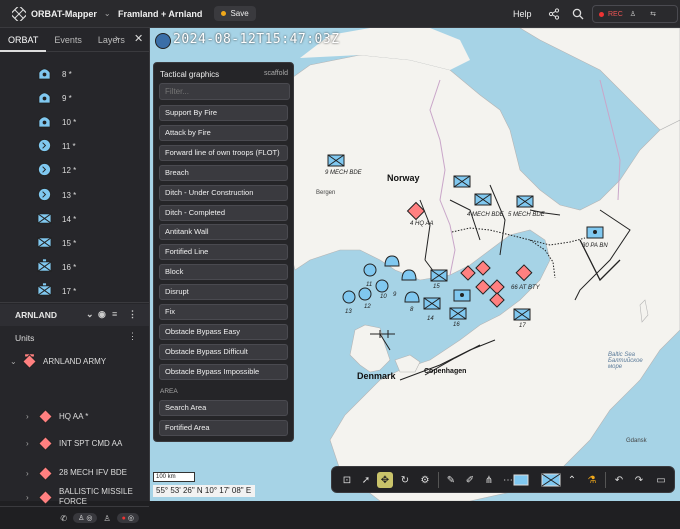 This screenshot has width=680, height=529. What do you see at coordinates (470, 480) in the screenshot?
I see `pen-icon: ✐` at bounding box center [470, 480].